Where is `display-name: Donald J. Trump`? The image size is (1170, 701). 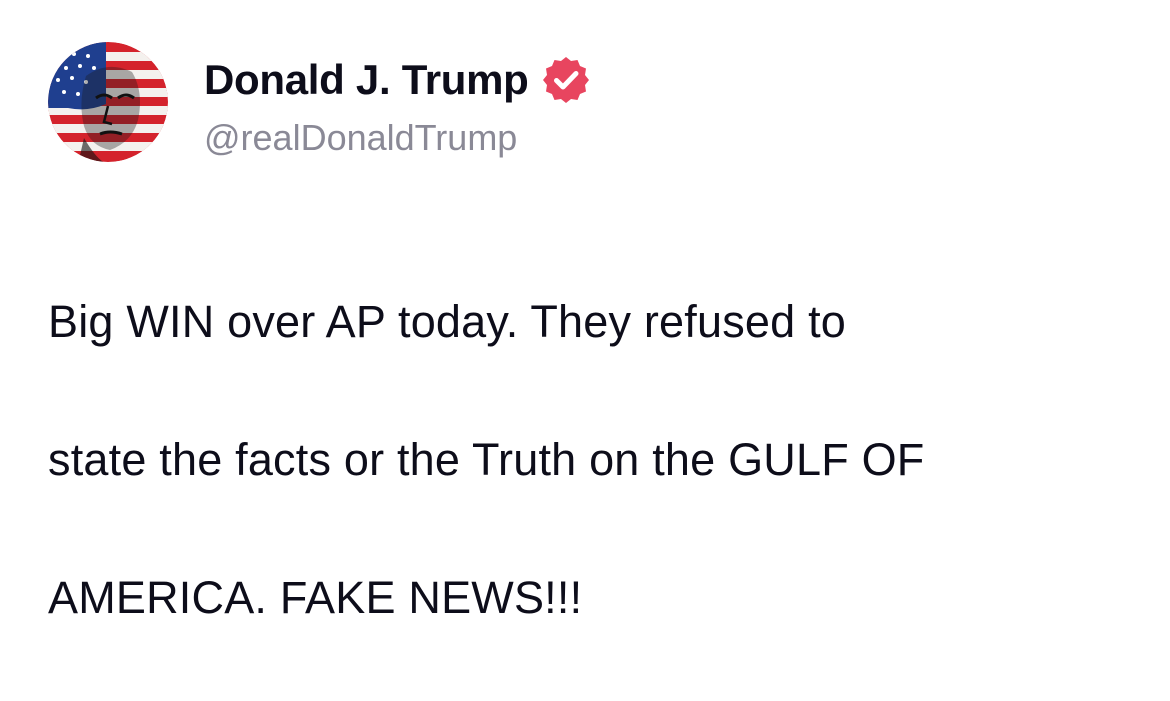
display-name: Donald J. Trump is located at coordinates (366, 80).